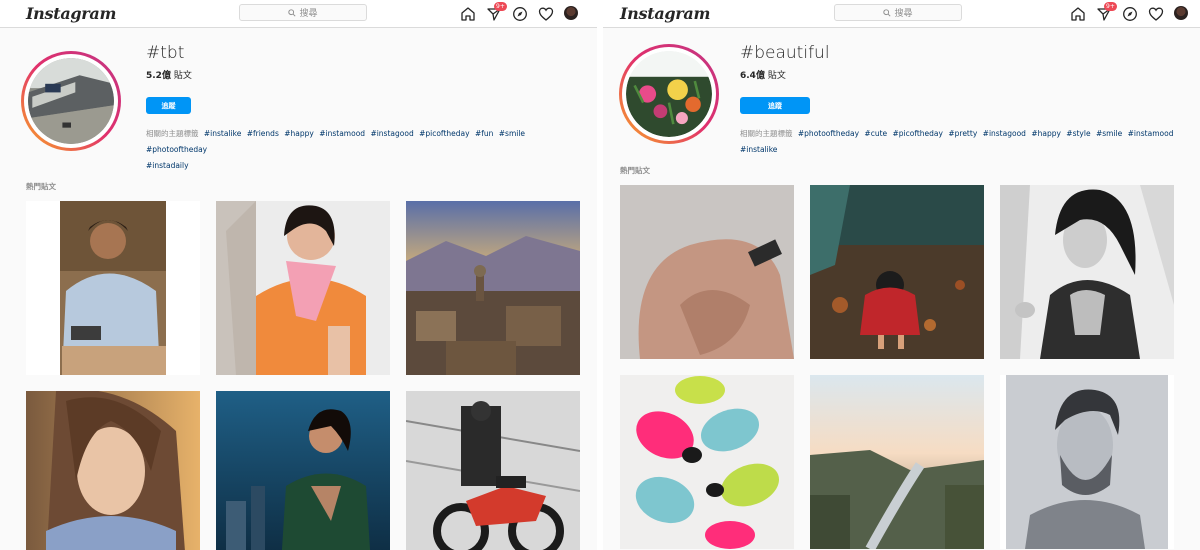 The image size is (1200, 550). Describe the element at coordinates (752, 76) in the screenshot. I see `post-count-value: 6.4億` at that location.